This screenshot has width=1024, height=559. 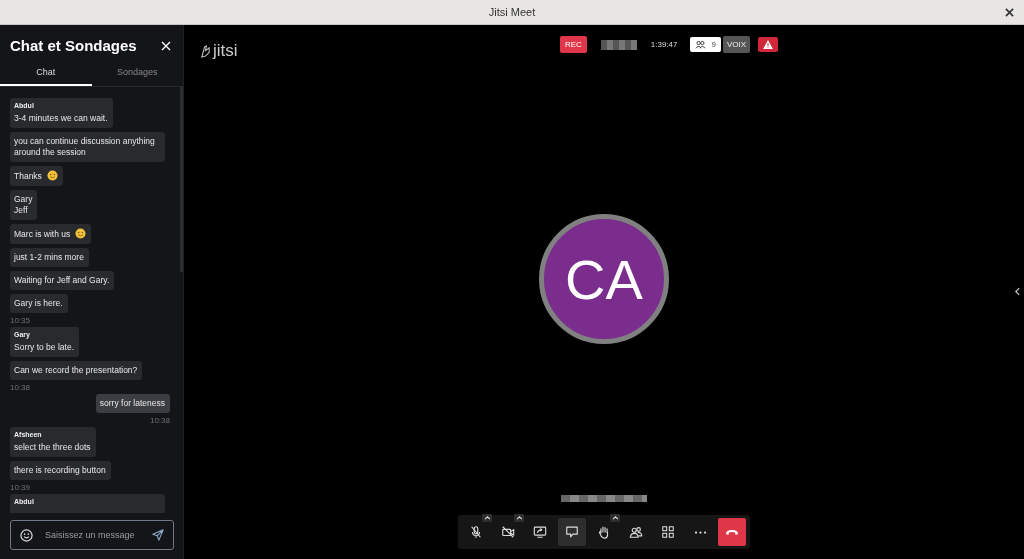 What do you see at coordinates (20, 487) in the screenshot?
I see `message-time: 10:39` at bounding box center [20, 487].